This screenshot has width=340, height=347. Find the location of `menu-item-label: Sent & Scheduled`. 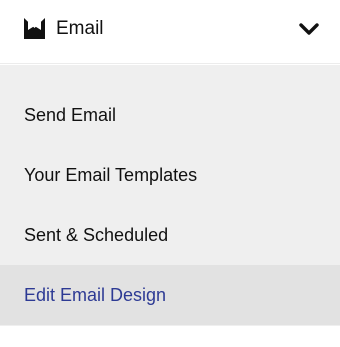

menu-item-label: Sent & Scheduled is located at coordinates (96, 234).